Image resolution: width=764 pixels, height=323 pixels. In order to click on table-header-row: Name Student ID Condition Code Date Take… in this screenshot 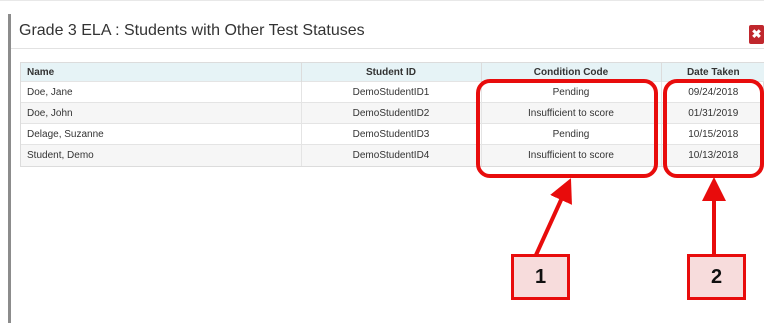, I will do `click(392, 72)`.